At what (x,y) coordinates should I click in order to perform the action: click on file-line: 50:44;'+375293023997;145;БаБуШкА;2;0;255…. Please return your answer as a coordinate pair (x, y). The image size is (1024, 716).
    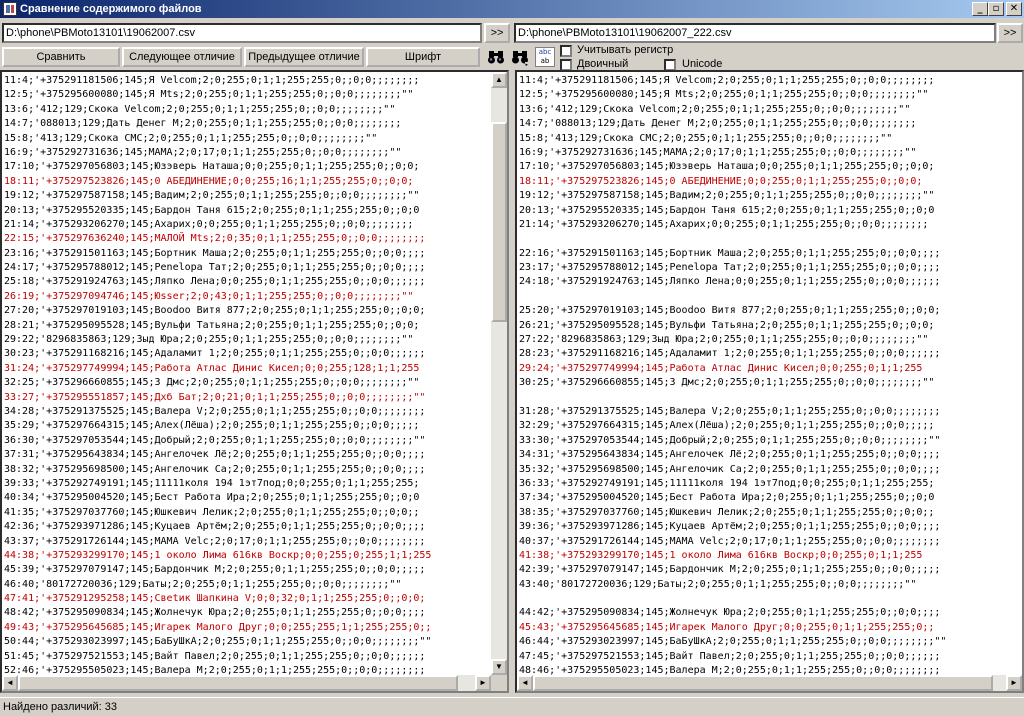
    Looking at the image, I should click on (218, 642).